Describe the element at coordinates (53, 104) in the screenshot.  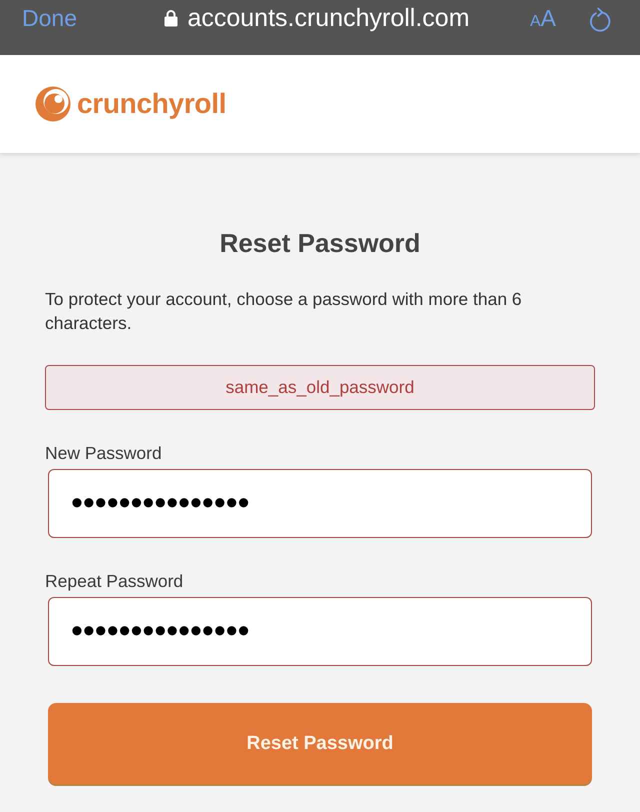
I see `logo-icon` at that location.